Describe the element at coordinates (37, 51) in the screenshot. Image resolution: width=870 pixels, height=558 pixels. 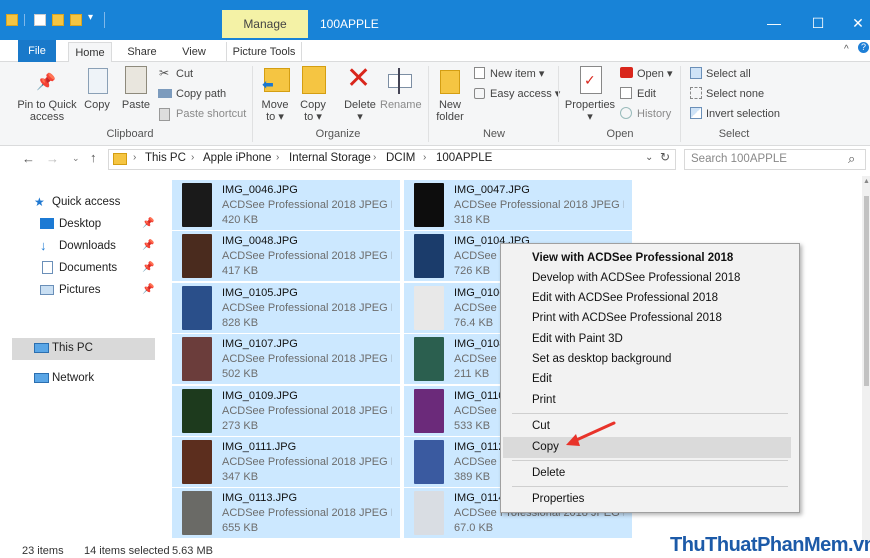
I see `tab-file: File` at that location.